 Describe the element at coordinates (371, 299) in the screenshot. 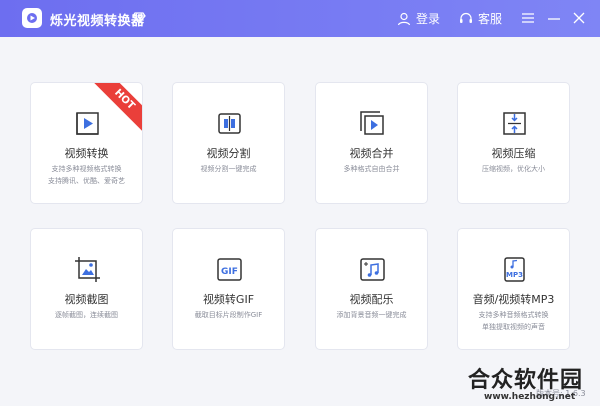

I see `card-title: 视频配乐` at that location.